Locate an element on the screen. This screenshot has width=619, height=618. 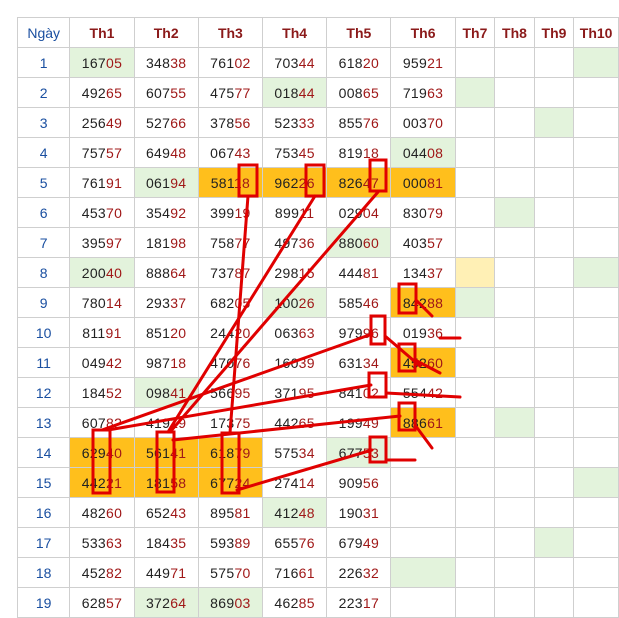
result-cell: 97996 is located at coordinates (359, 332).